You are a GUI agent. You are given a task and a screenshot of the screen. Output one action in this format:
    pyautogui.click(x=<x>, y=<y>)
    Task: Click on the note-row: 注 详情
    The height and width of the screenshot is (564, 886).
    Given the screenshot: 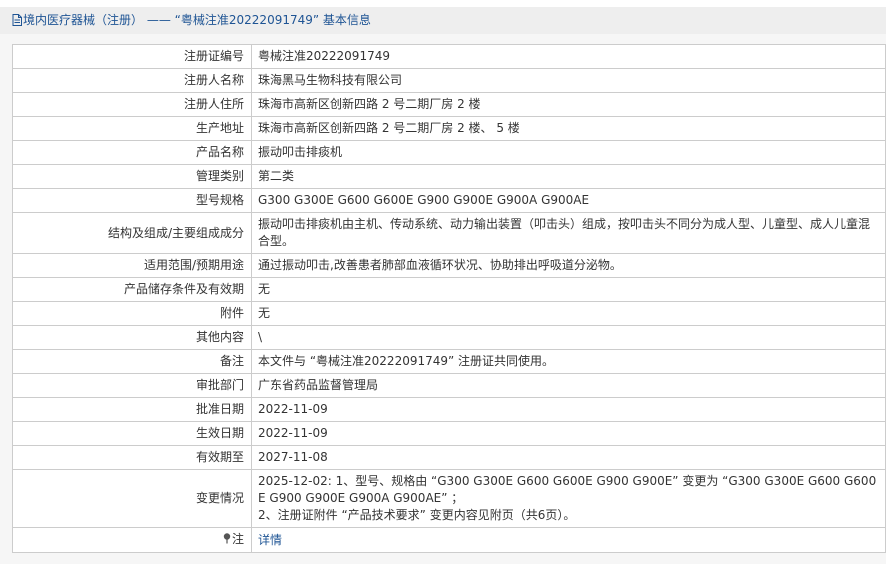 What is the action you would take?
    pyautogui.click(x=449, y=540)
    